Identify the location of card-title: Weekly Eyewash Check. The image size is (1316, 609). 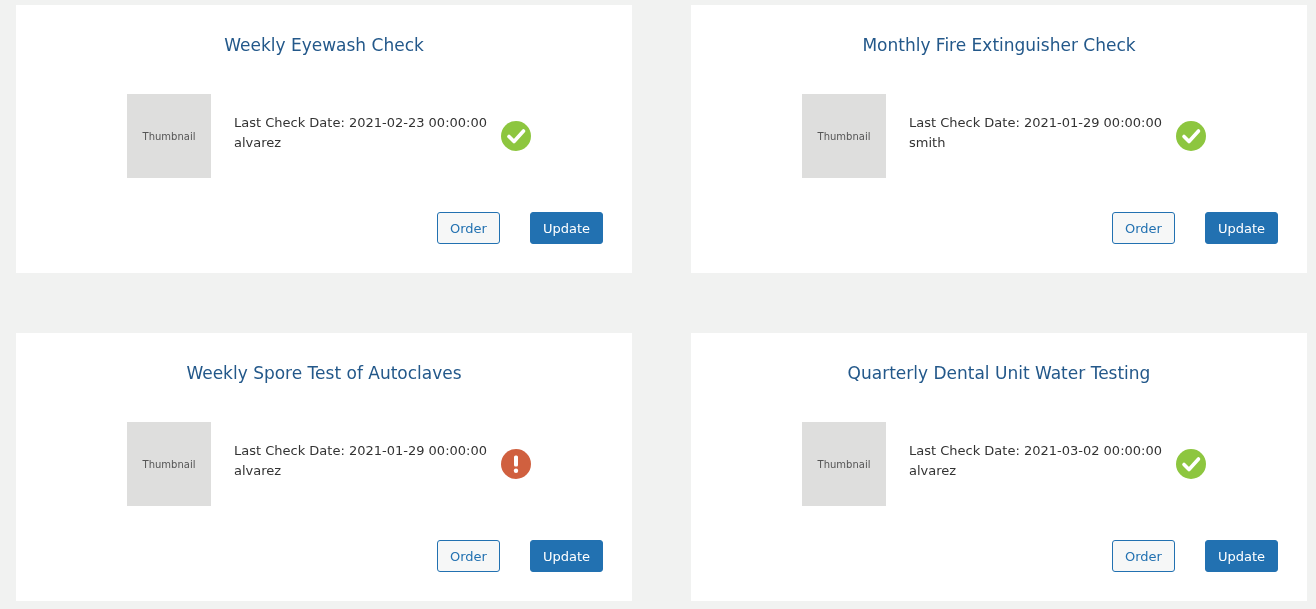
(324, 45).